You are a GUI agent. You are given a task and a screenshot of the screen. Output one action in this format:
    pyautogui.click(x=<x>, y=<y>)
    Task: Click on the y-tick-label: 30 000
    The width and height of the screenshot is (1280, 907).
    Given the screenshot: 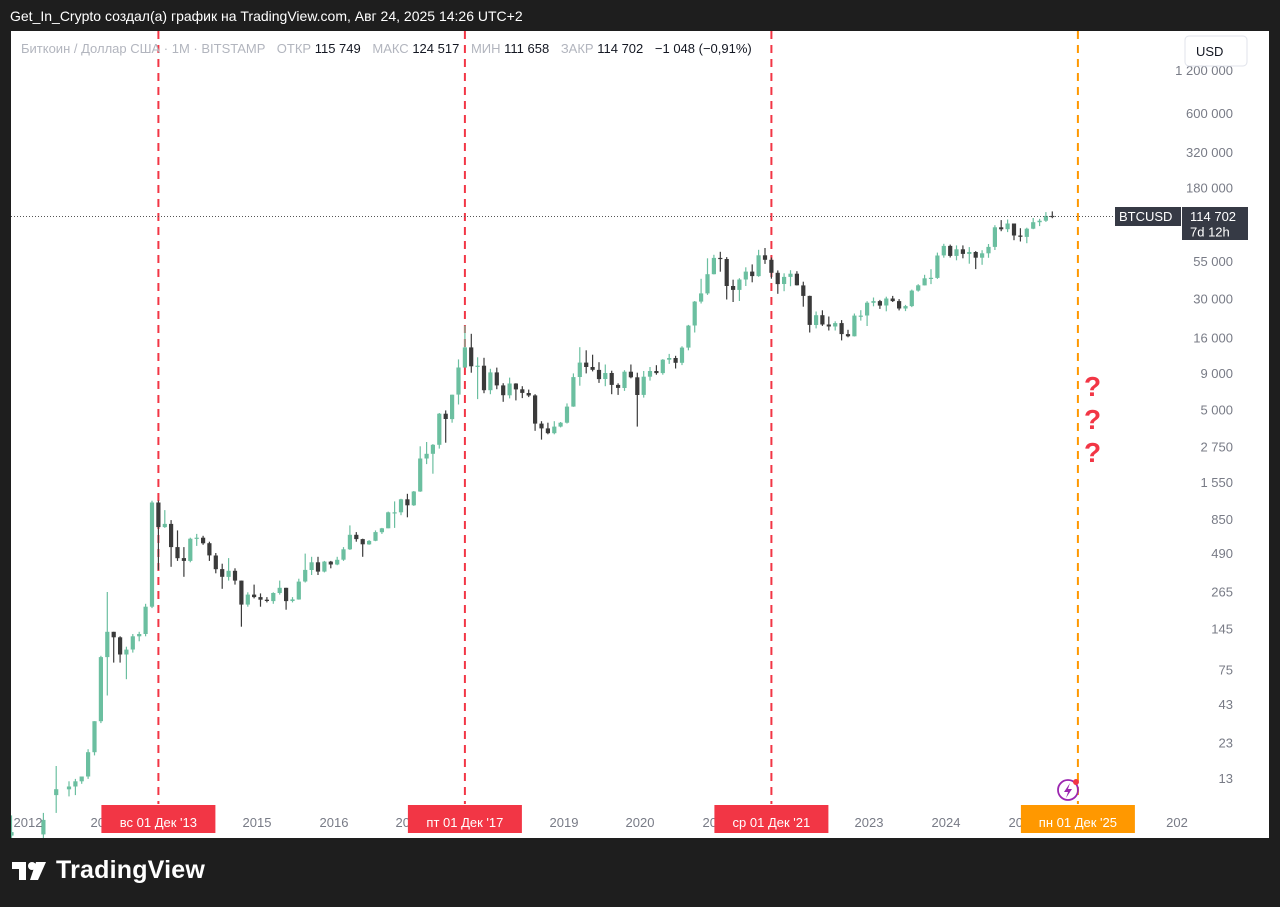 What is the action you would take?
    pyautogui.click(x=1213, y=299)
    